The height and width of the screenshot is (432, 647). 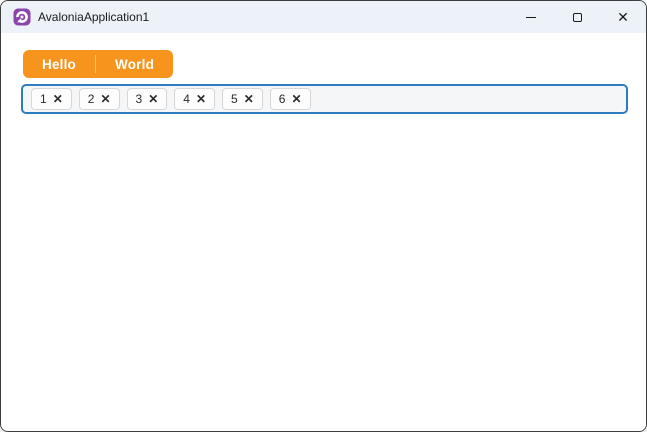 I want to click on chip-3: 3 ✕, so click(x=147, y=99).